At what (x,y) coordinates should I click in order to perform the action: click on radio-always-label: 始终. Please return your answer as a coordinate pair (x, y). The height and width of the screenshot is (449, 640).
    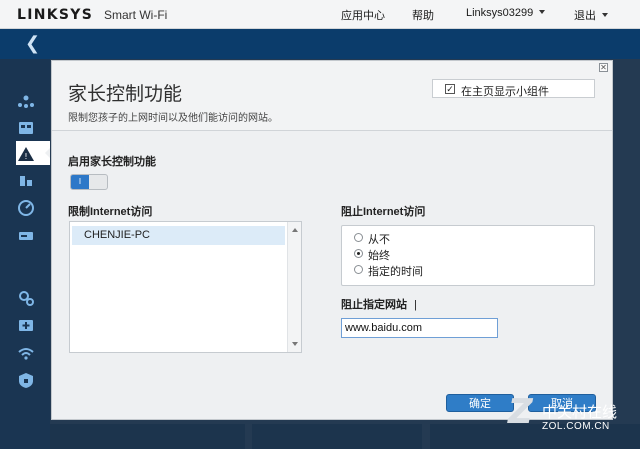
    Looking at the image, I should click on (379, 256).